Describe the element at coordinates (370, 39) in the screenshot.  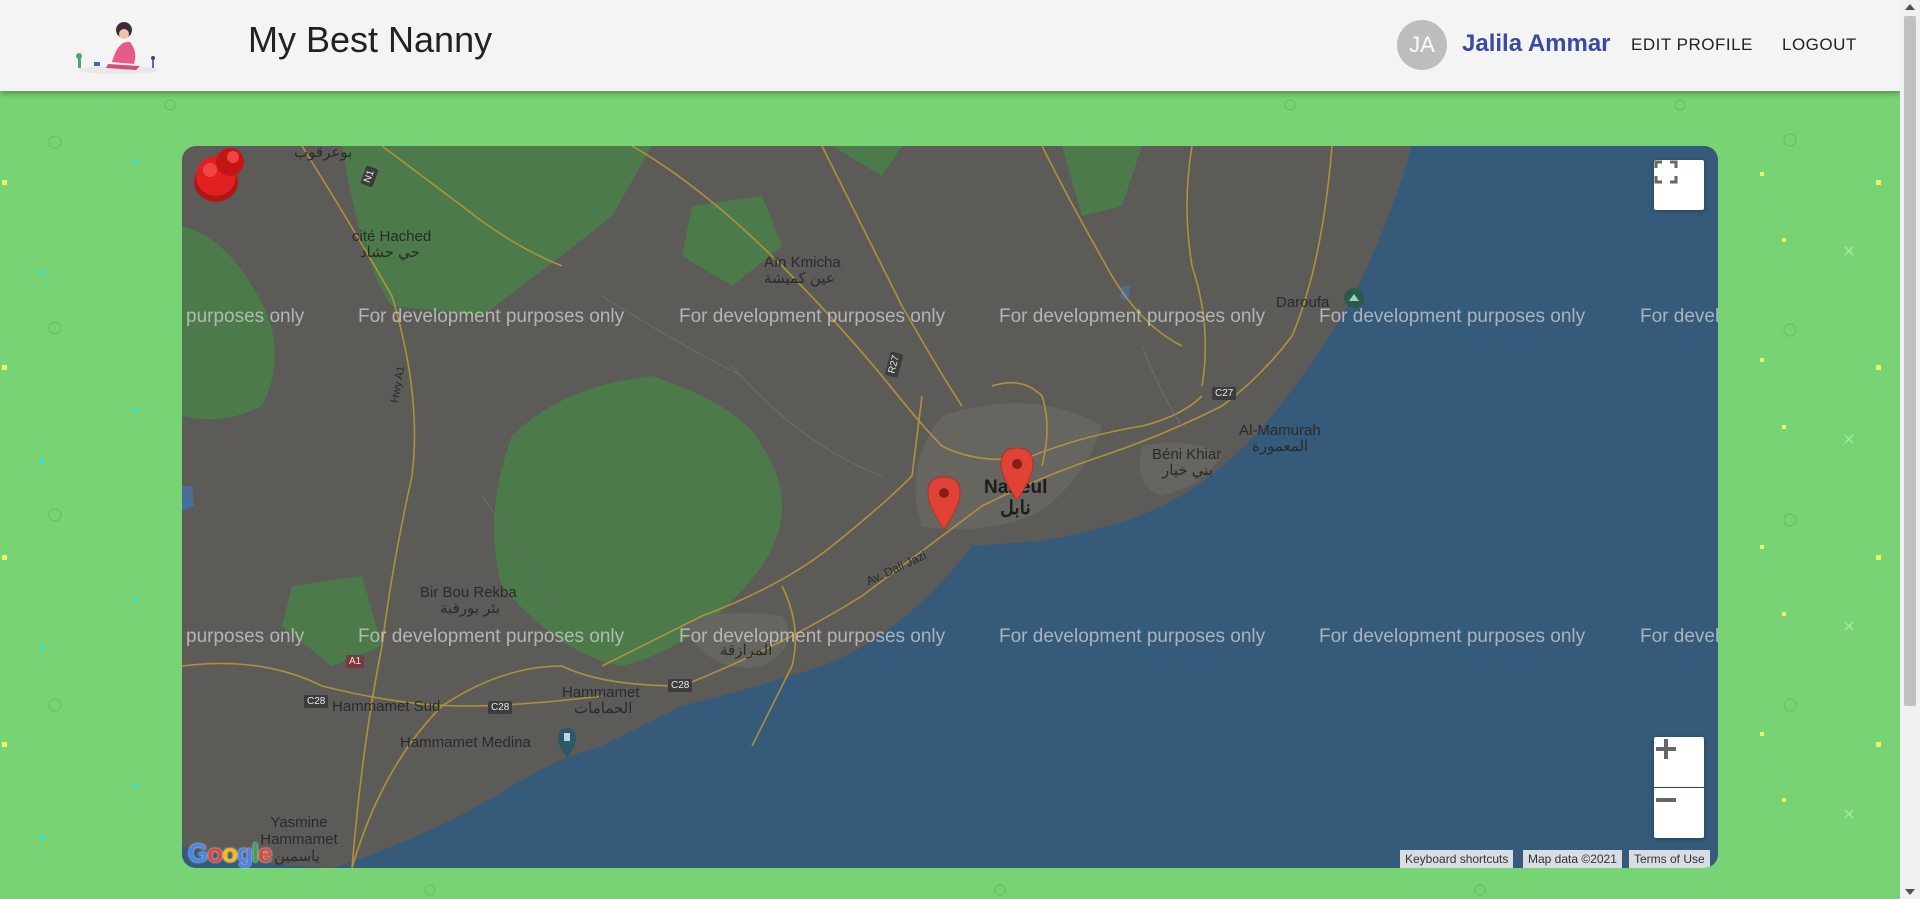
I see `site-title: My Best Nanny` at that location.